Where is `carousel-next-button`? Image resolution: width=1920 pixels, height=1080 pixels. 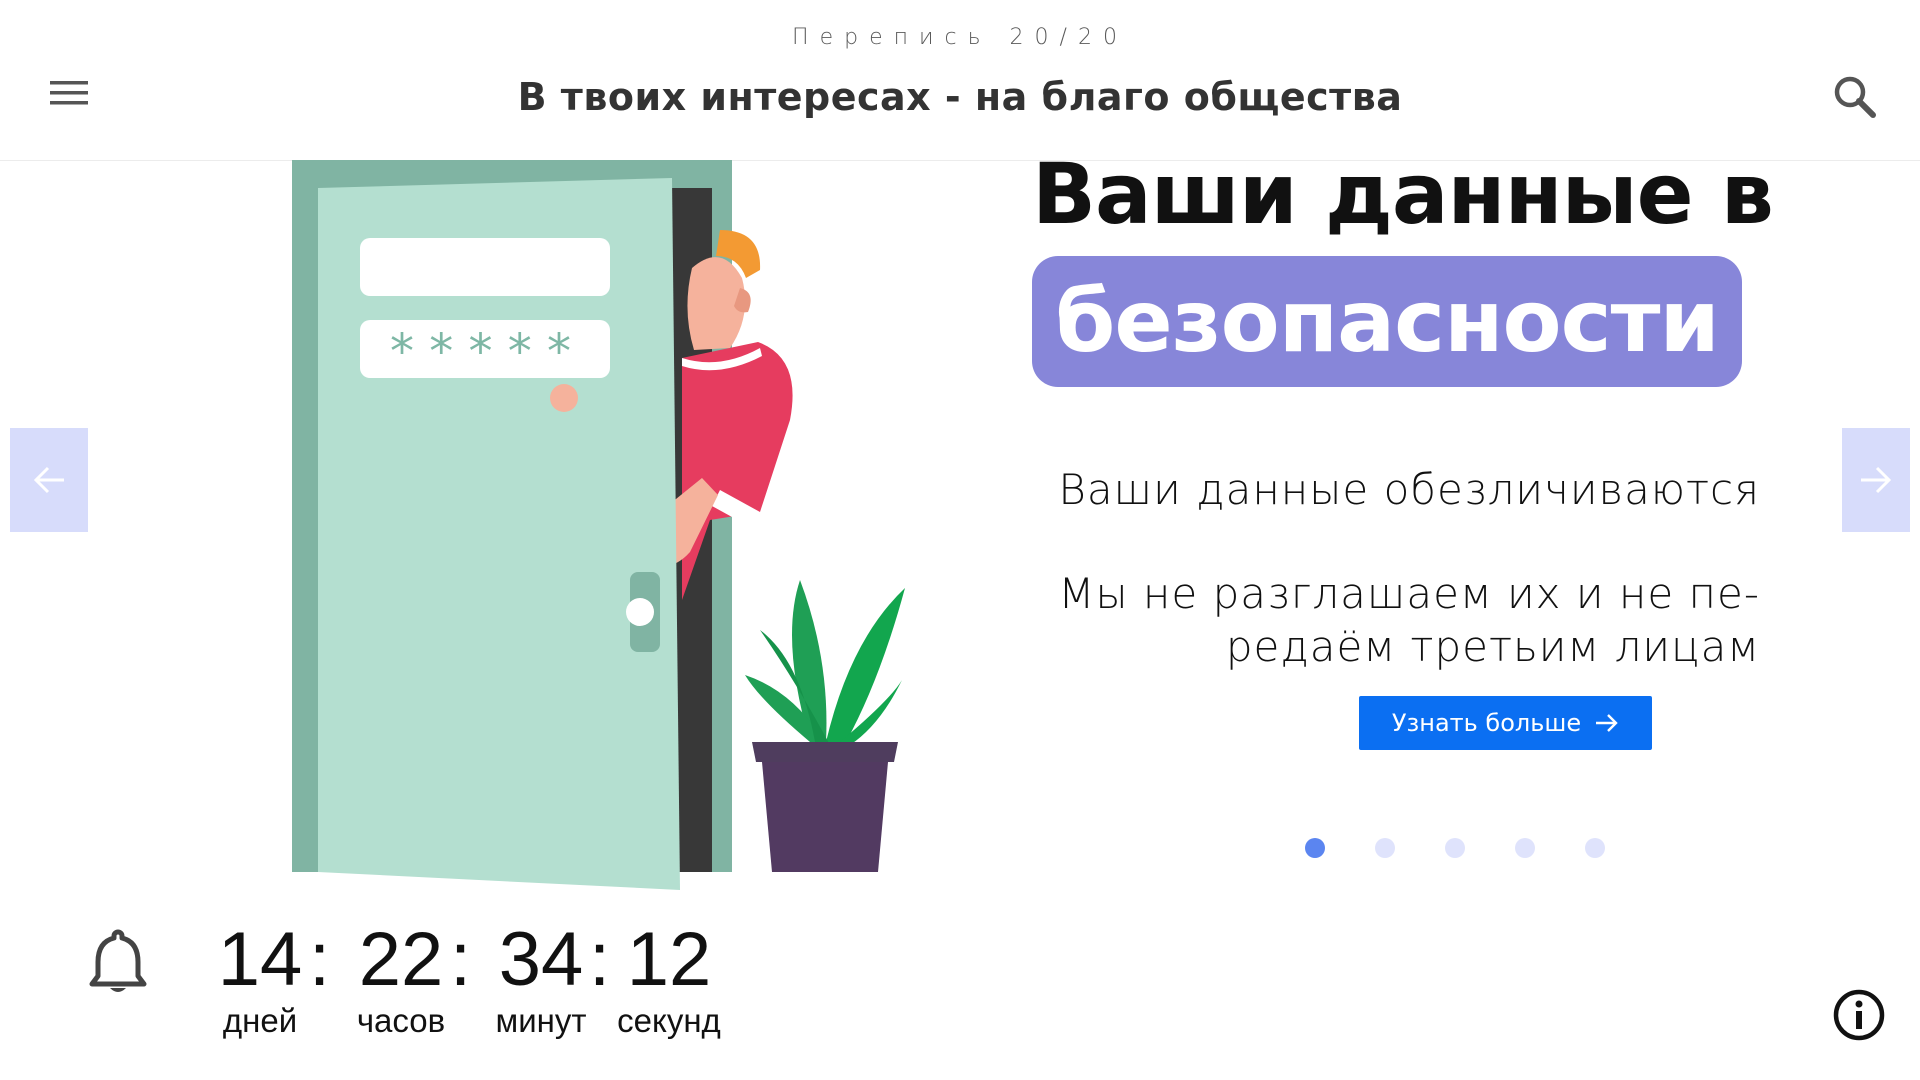
carousel-next-button is located at coordinates (1876, 480).